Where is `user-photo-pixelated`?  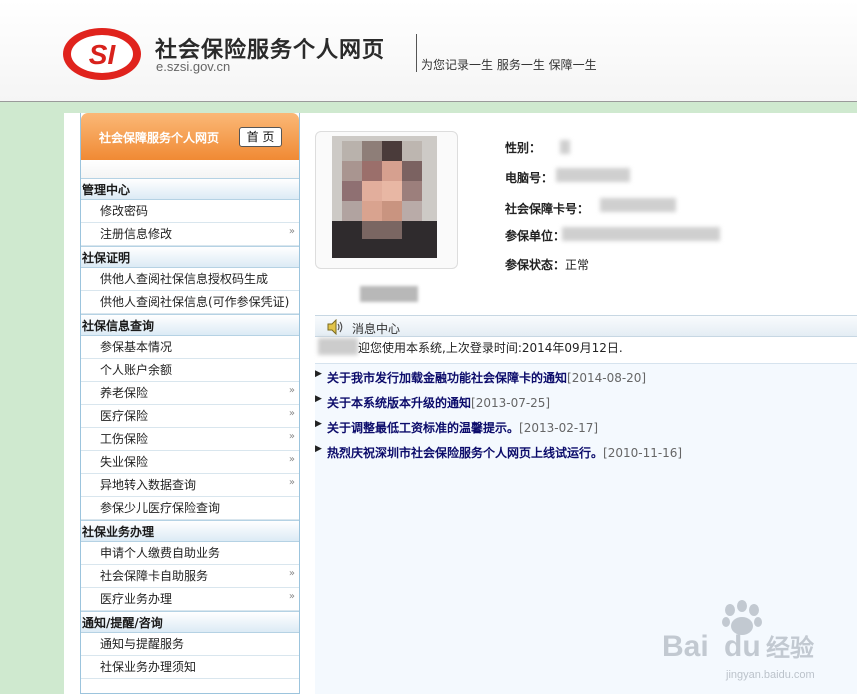 user-photo-pixelated is located at coordinates (384, 197).